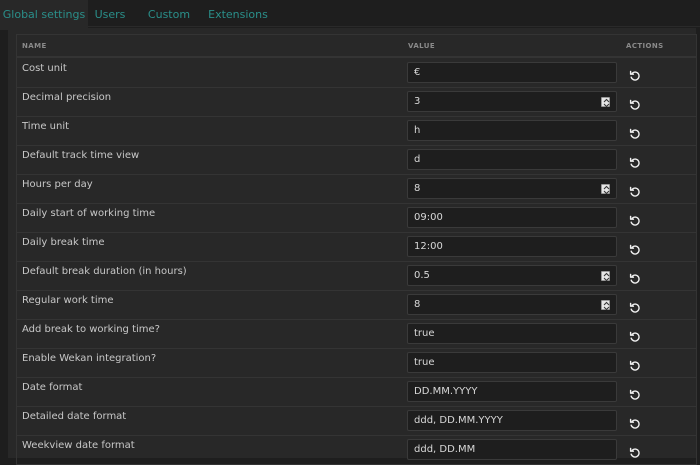 This screenshot has width=700, height=465. What do you see at coordinates (512, 159) in the screenshot?
I see `setting-value-input: d` at bounding box center [512, 159].